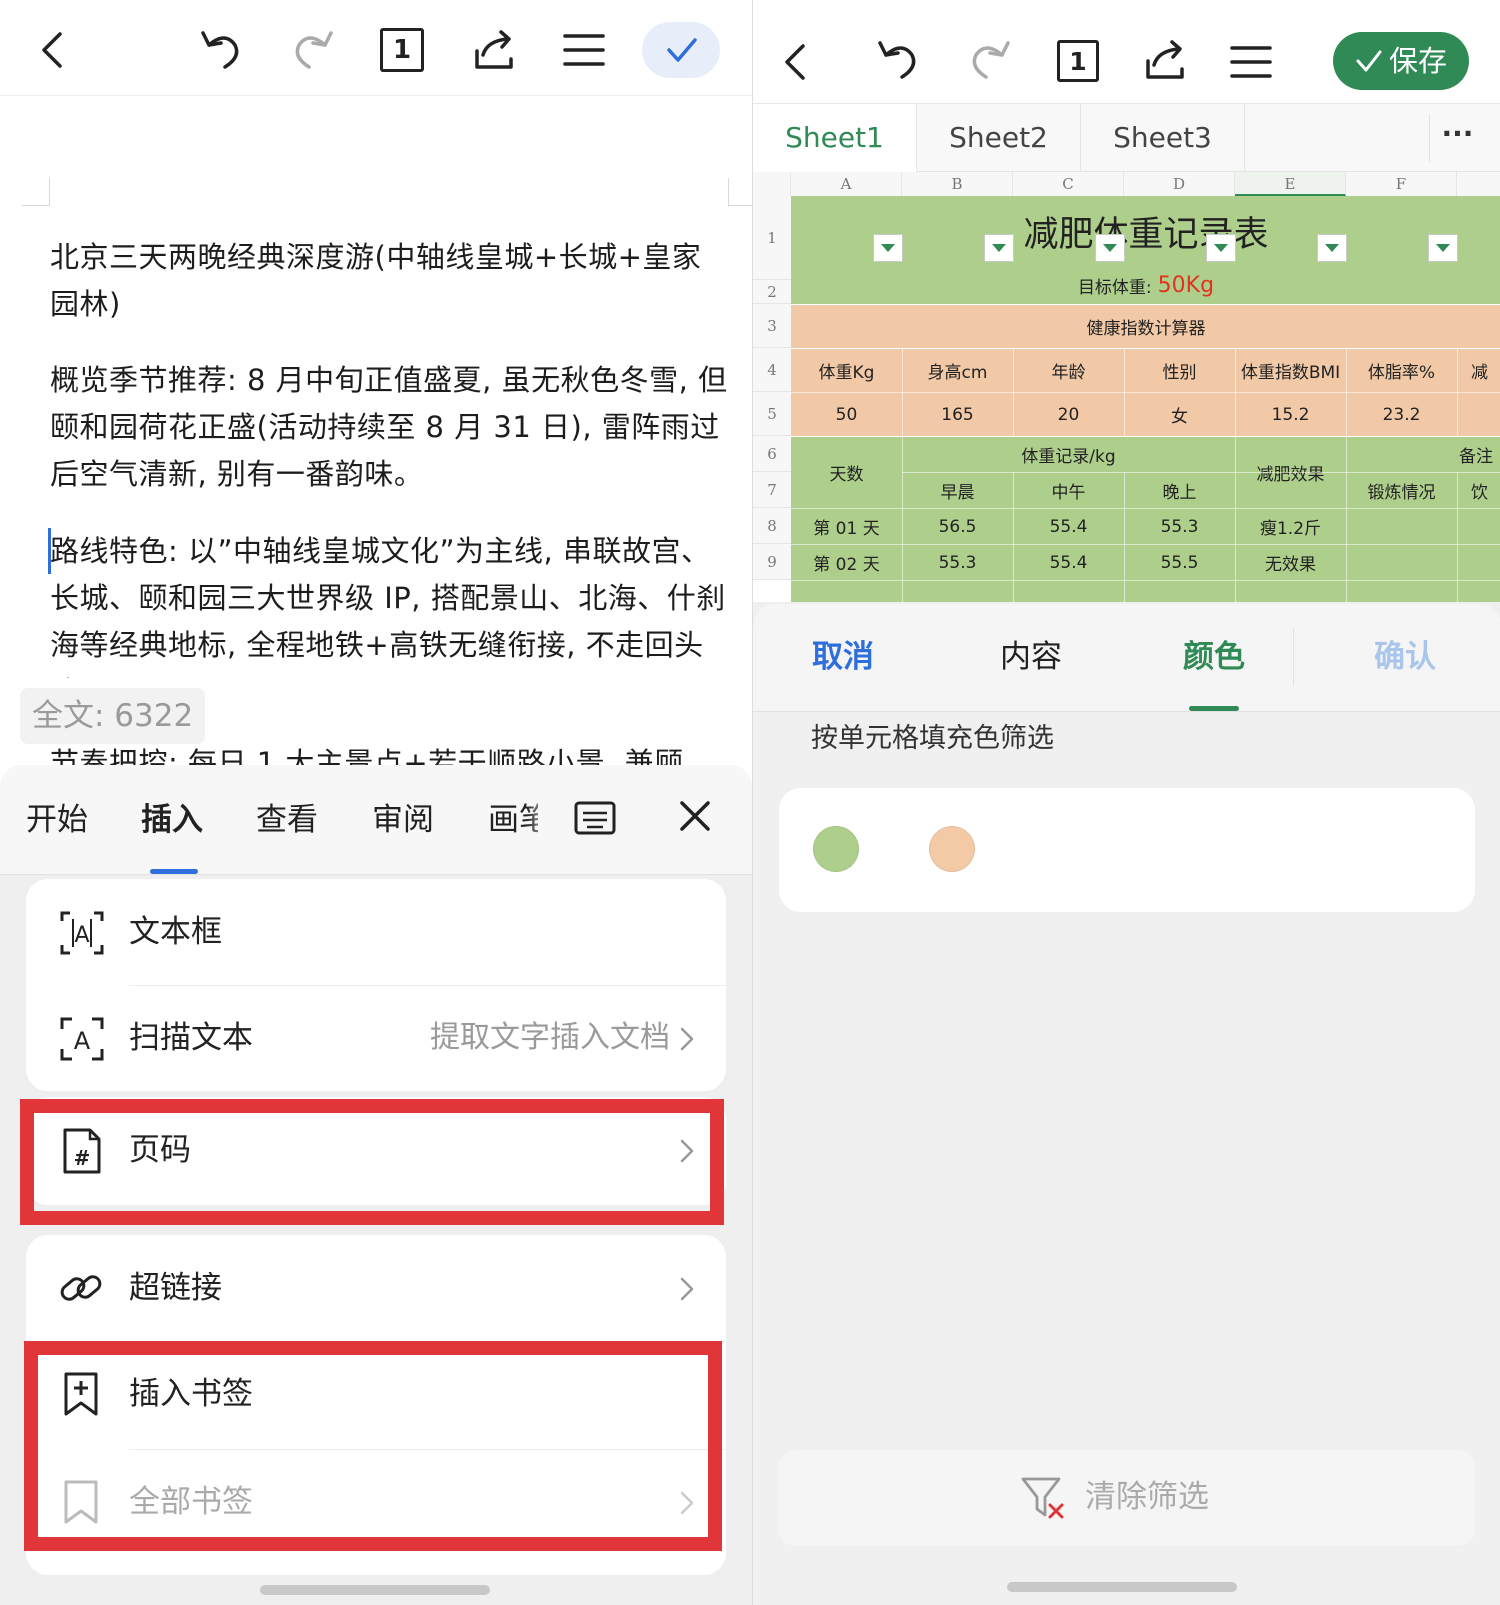 This screenshot has height=1605, width=1500. Describe the element at coordinates (957, 490) in the screenshot. I see `log-header-morning: 早晨` at that location.